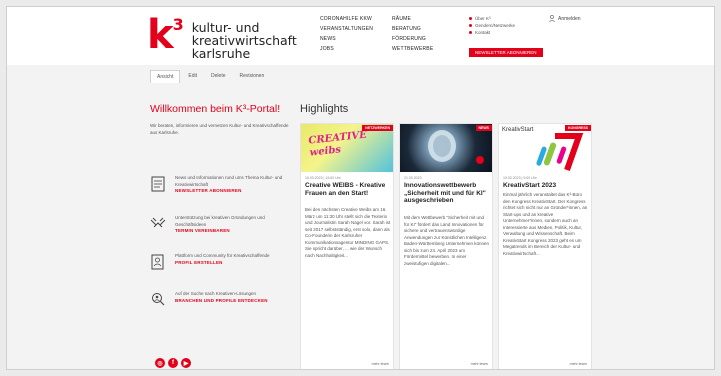  What do you see at coordinates (569, 18) in the screenshot?
I see `login-label: Anmelden` at bounding box center [569, 18].